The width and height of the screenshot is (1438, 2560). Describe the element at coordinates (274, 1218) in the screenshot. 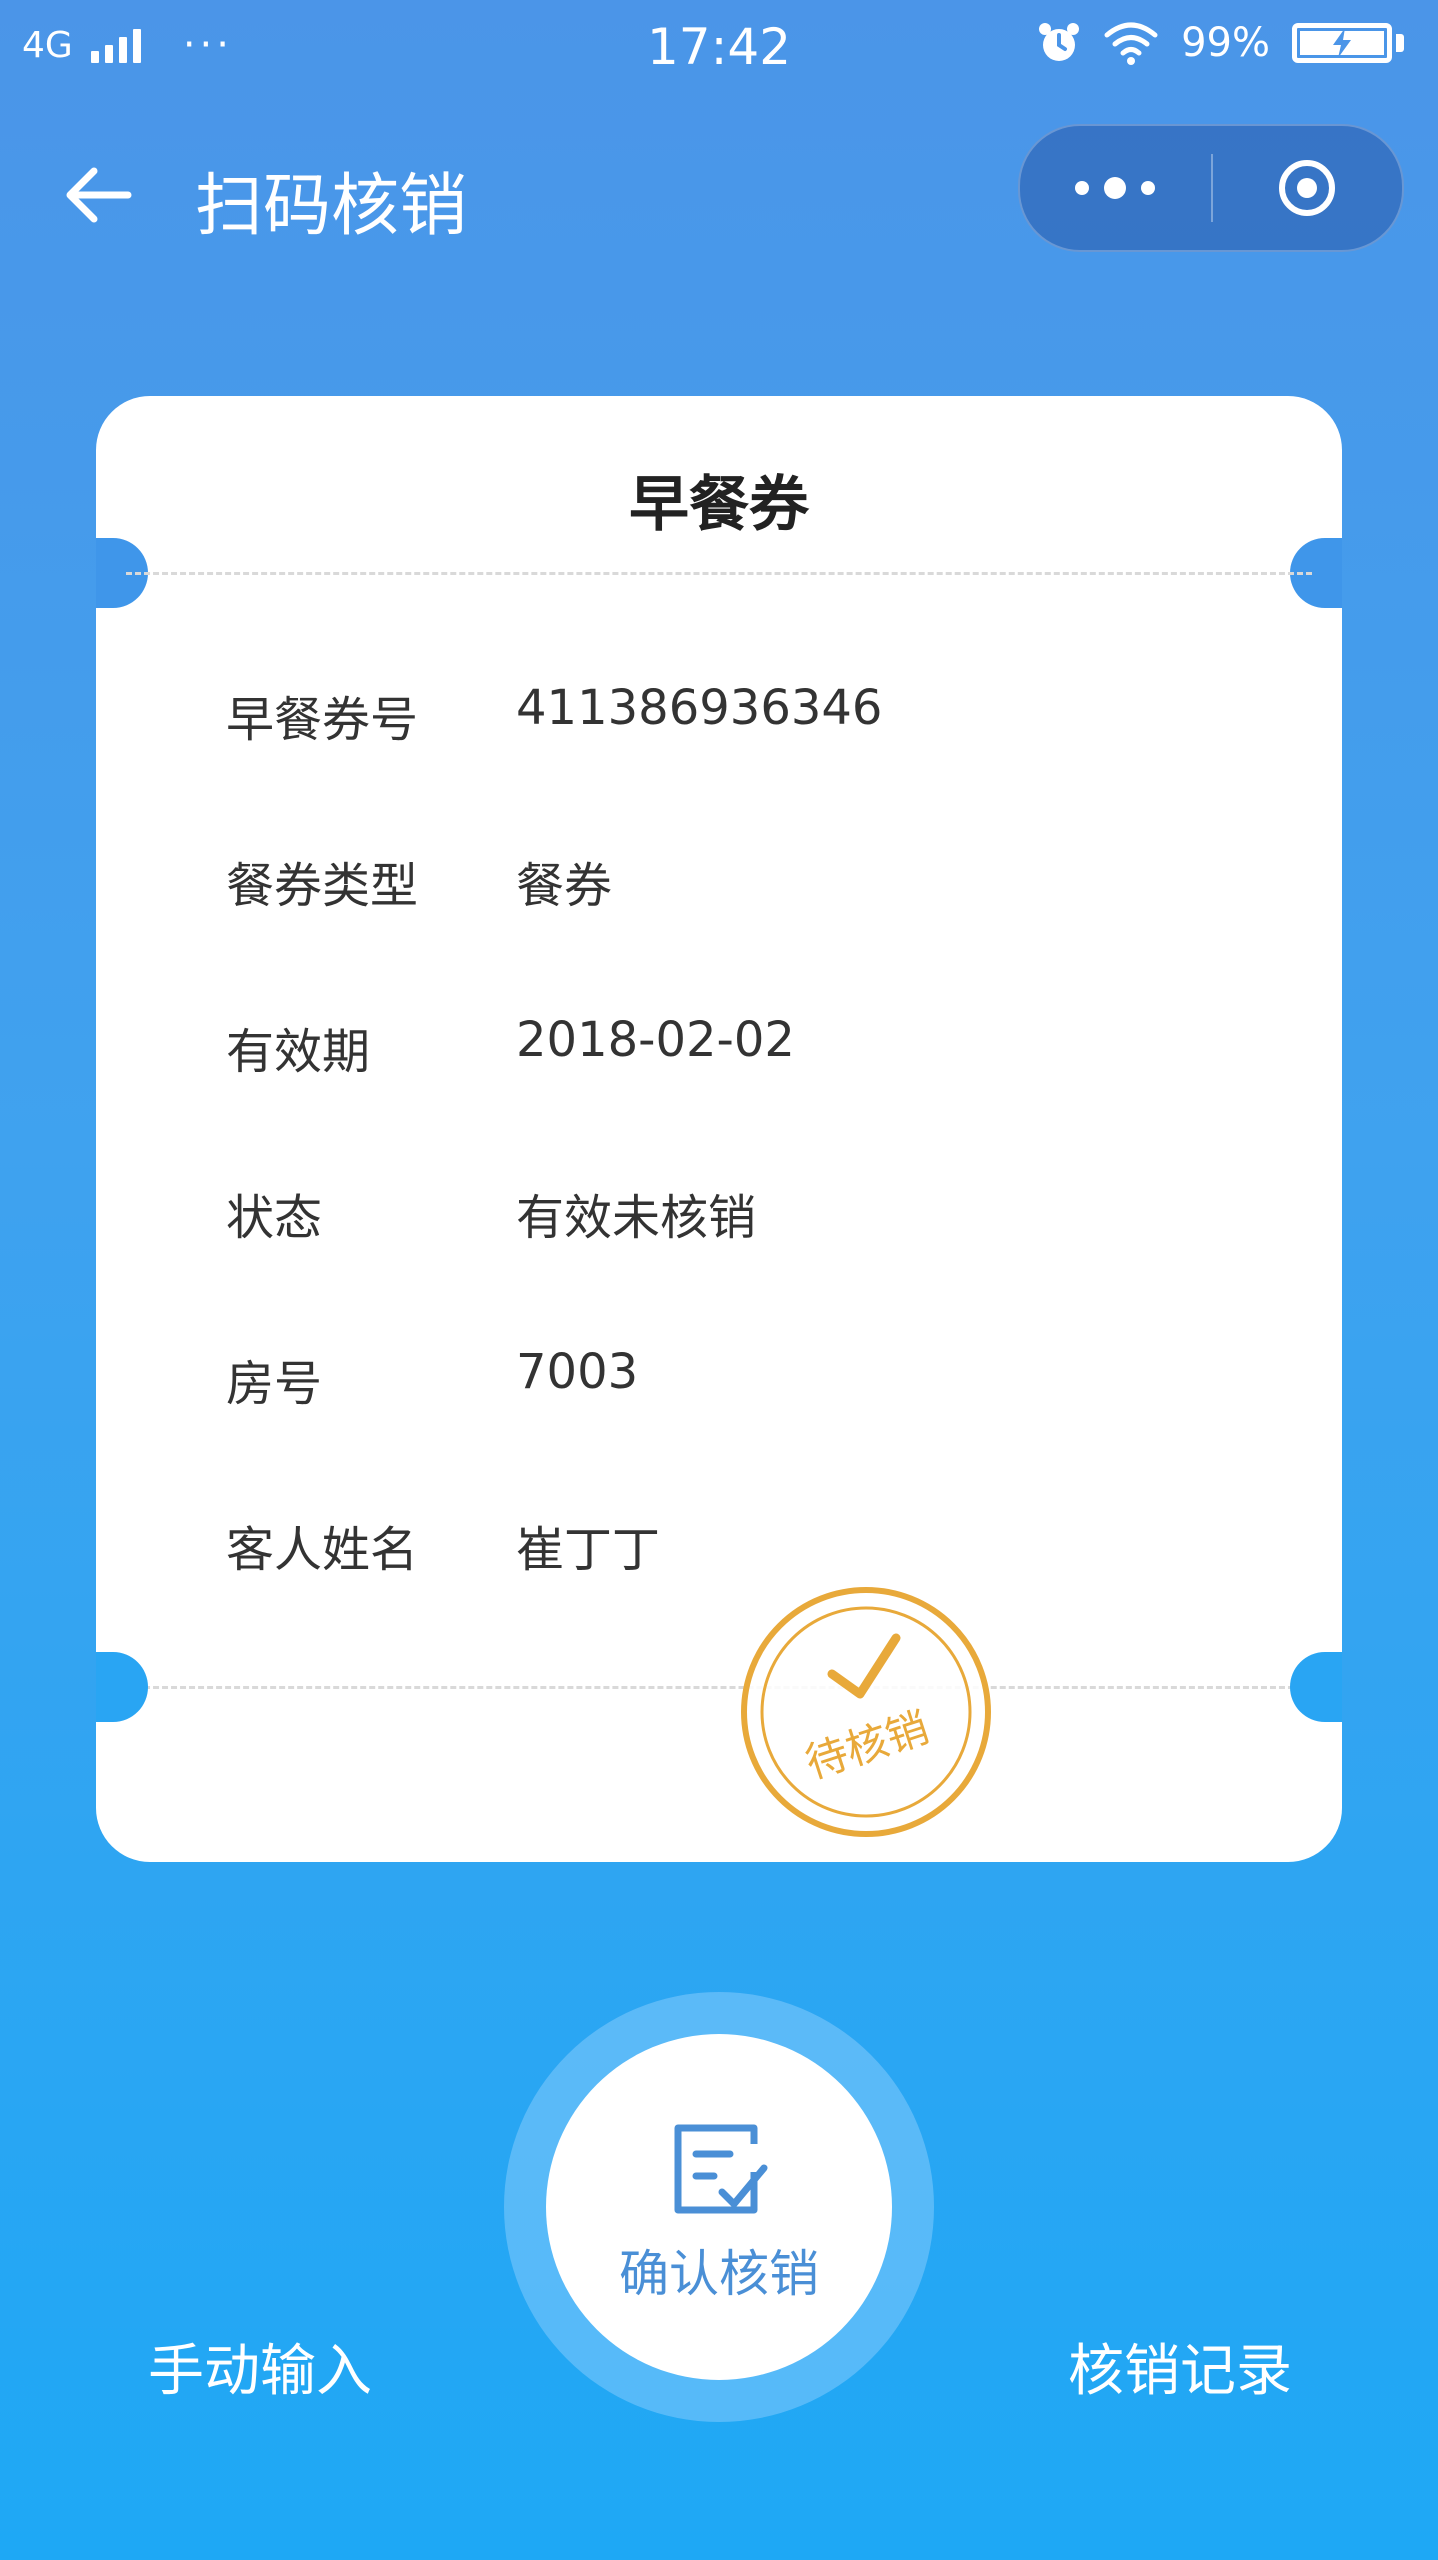

I see `field-label: 状态` at that location.